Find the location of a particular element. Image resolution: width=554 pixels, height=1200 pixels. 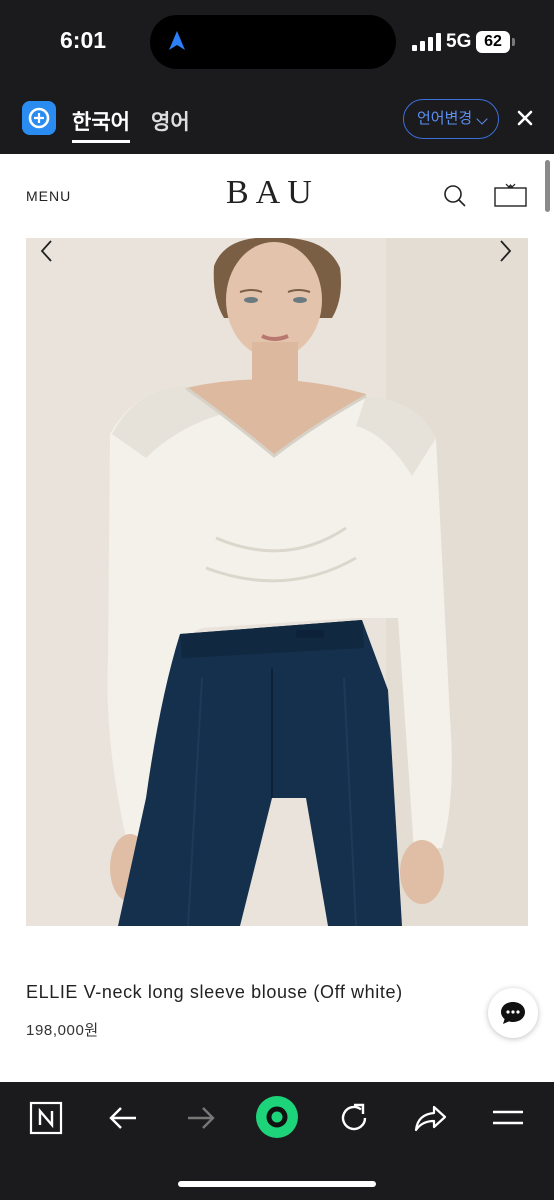

translate-bar: 한국어 영어 언어변경 is located at coordinates (277, 119).